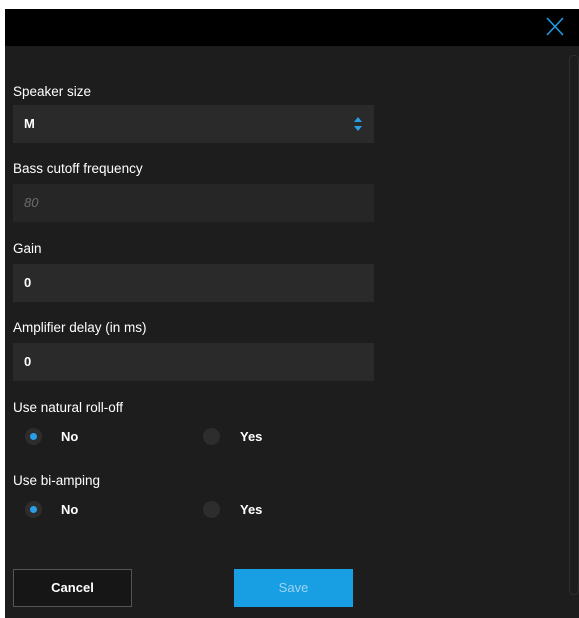 This screenshot has width=579, height=618. What do you see at coordinates (293, 588) in the screenshot?
I see `save-button: Save` at bounding box center [293, 588].